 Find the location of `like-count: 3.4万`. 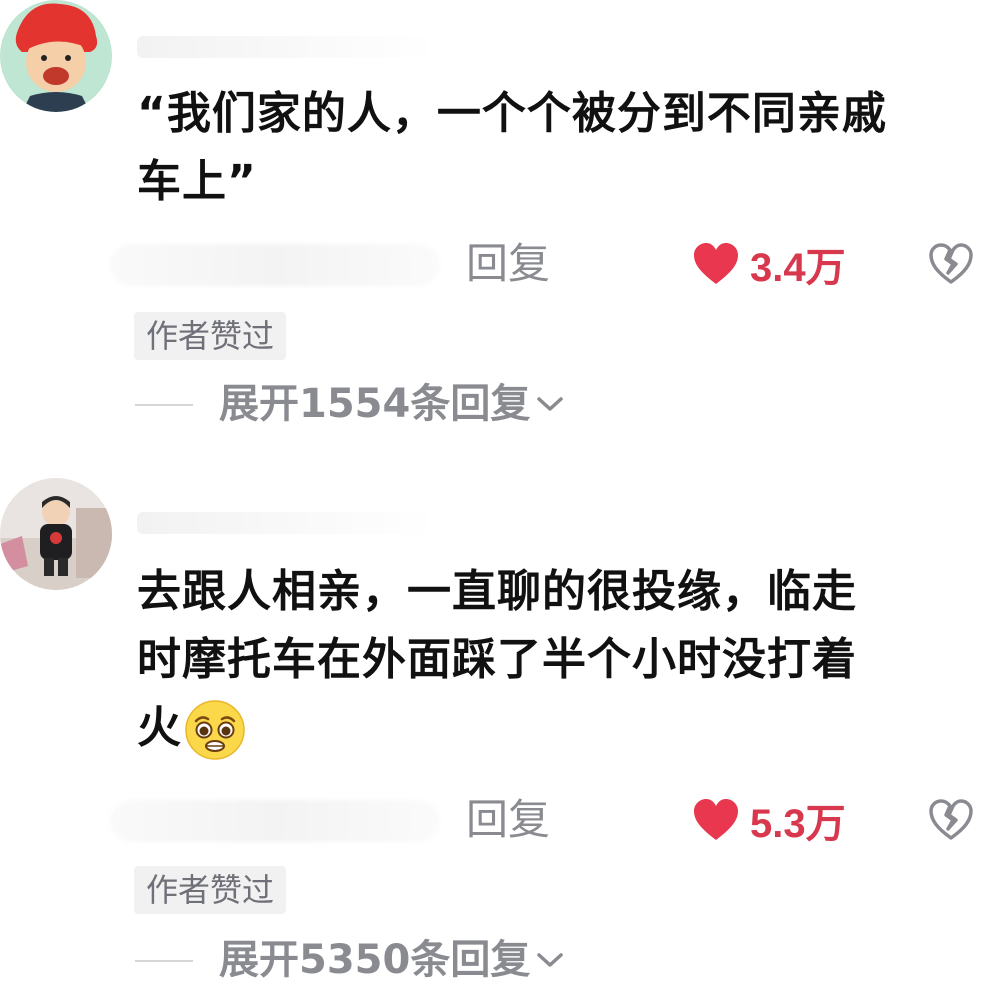

like-count: 3.4万 is located at coordinates (798, 268).